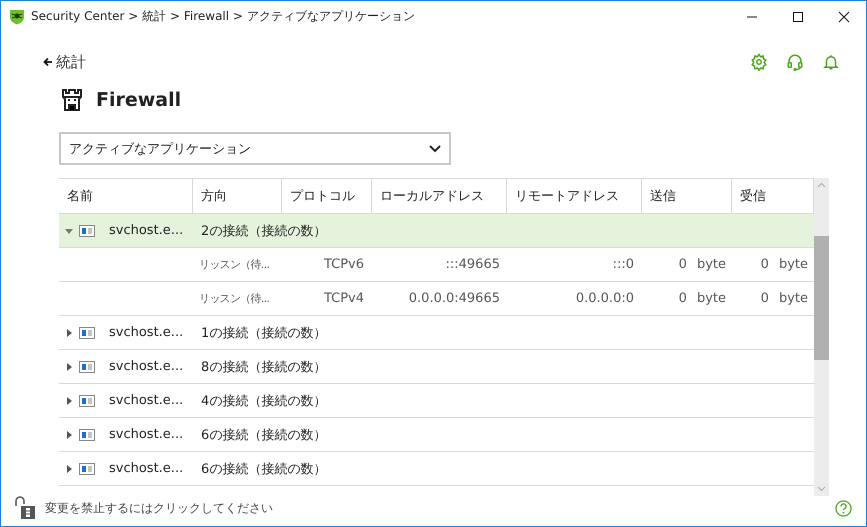 The image size is (867, 527). I want to click on notifications-button, so click(831, 62).